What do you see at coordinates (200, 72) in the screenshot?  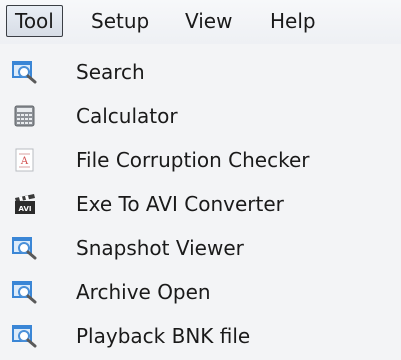 I see `menu-item-search: Search` at bounding box center [200, 72].